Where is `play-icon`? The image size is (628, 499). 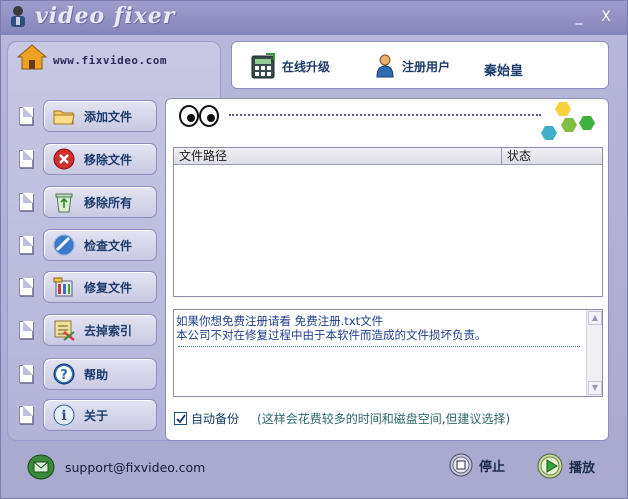 play-icon is located at coordinates (550, 466).